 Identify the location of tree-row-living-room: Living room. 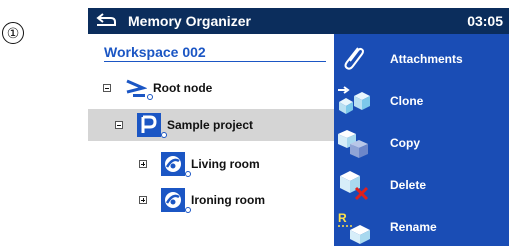
(174, 164).